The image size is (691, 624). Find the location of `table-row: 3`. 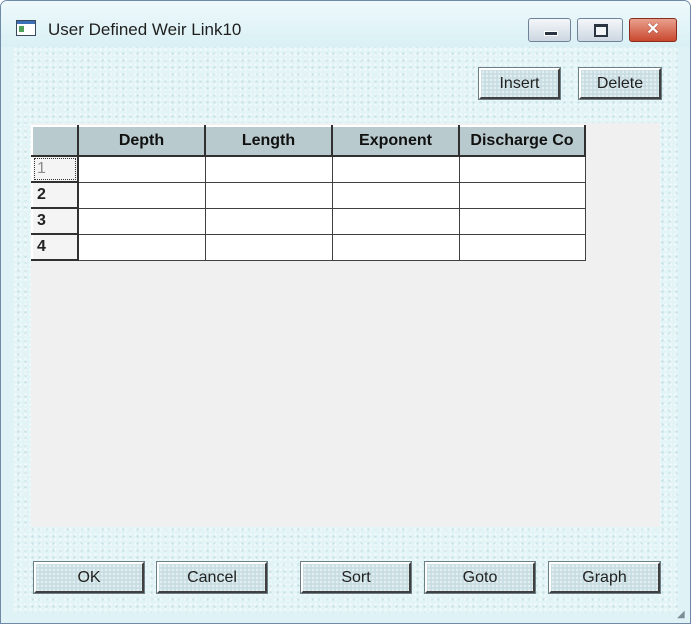

table-row: 3 is located at coordinates (308, 221).